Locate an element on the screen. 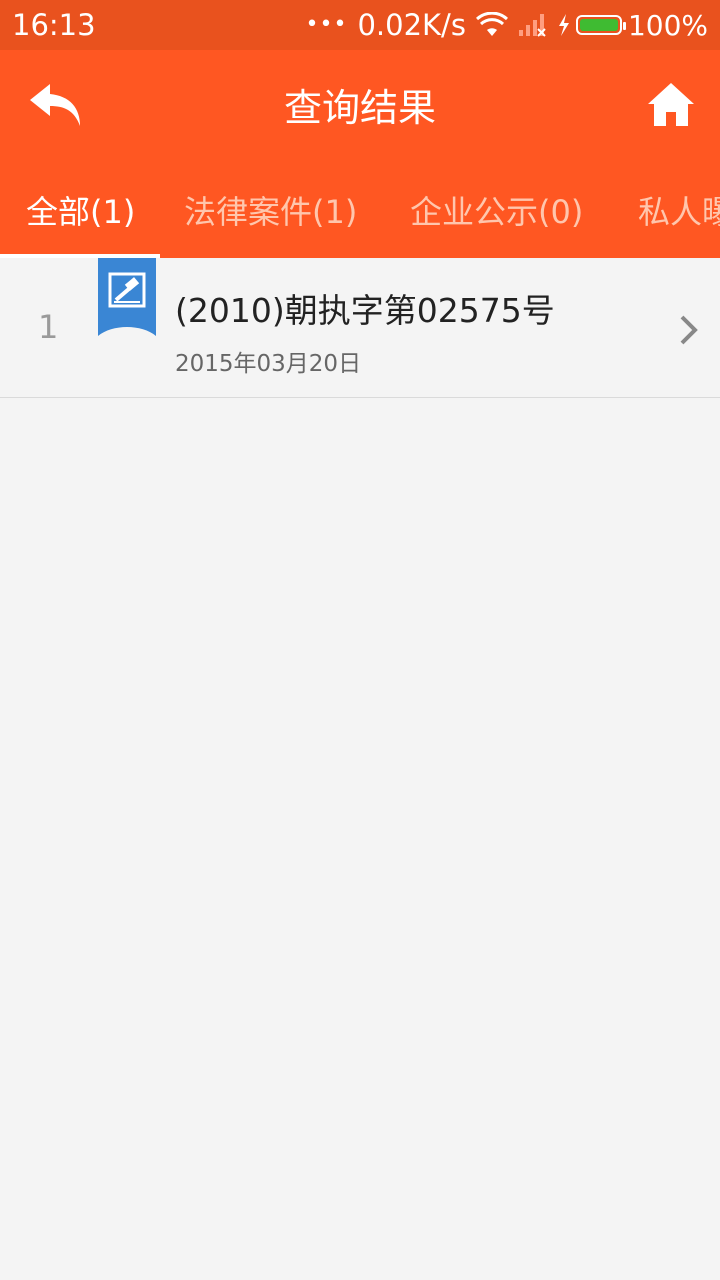 This screenshot has width=720, height=1280. battery-percent: 100% is located at coordinates (667, 25).